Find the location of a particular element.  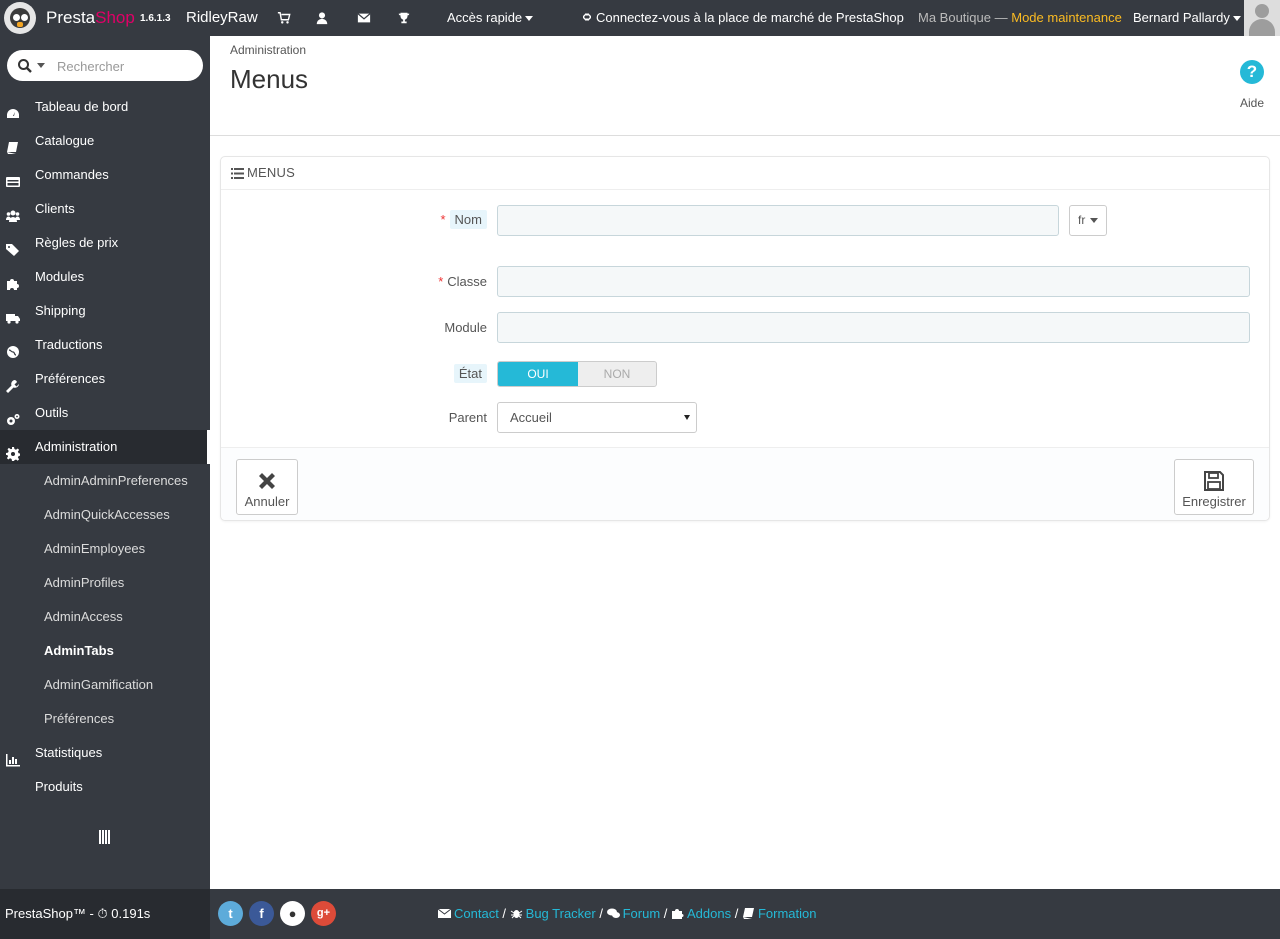

etat-label: État is located at coordinates (452, 373).